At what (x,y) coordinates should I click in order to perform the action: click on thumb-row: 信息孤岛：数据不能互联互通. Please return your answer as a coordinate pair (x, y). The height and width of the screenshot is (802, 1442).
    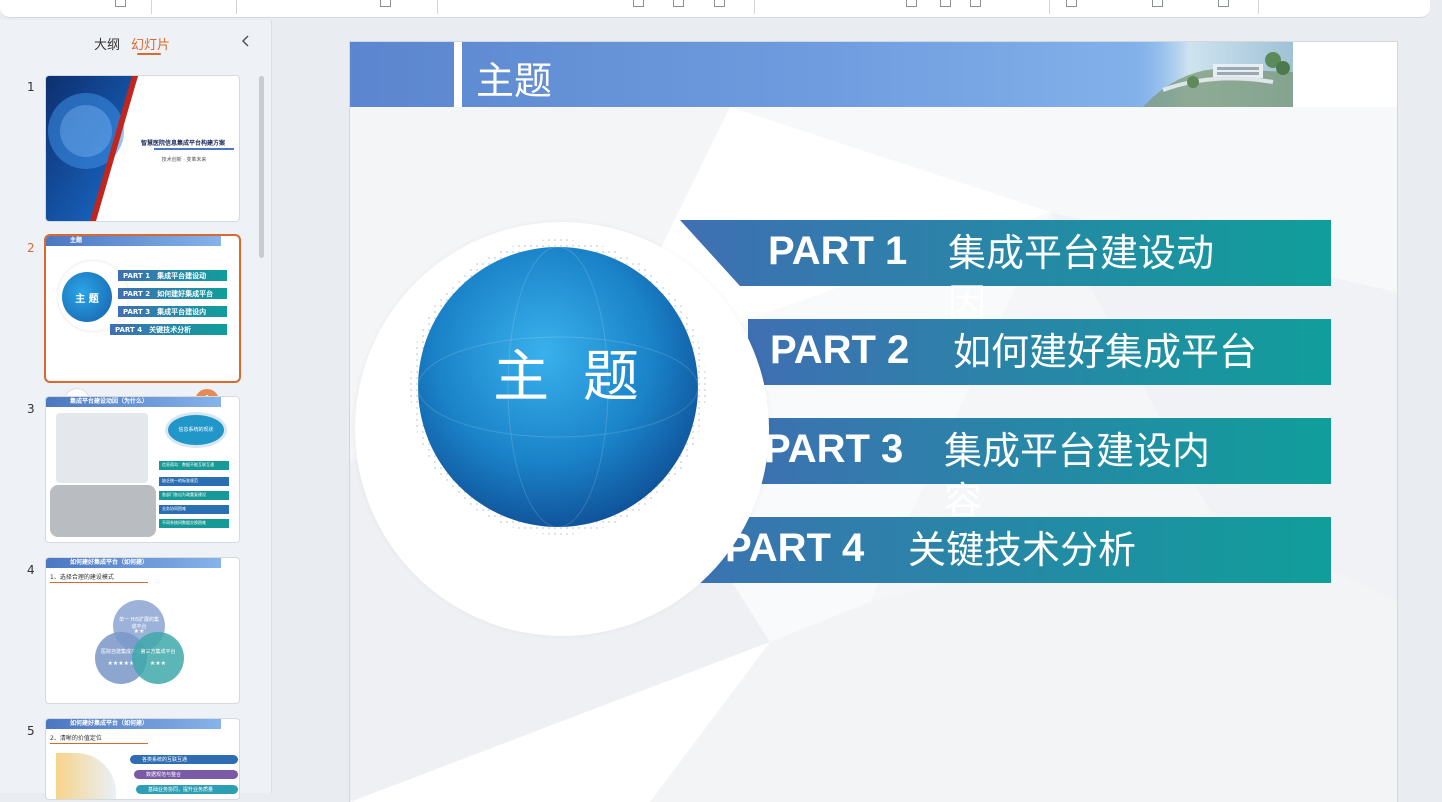
    Looking at the image, I should click on (194, 465).